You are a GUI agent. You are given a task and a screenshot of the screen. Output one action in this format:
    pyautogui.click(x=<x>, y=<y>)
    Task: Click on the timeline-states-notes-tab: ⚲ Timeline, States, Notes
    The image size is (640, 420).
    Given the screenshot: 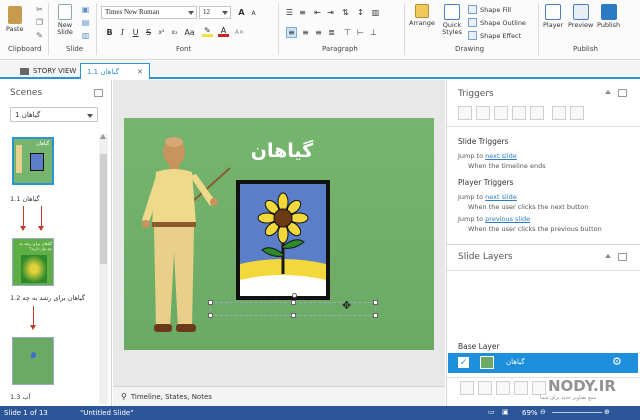 What is the action you would take?
    pyautogui.click(x=166, y=396)
    